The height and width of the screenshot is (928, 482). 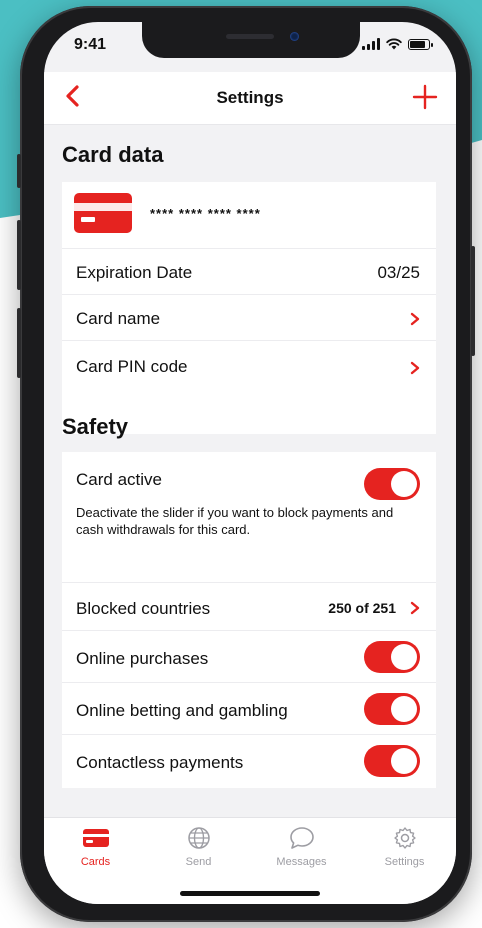 I want to click on contactless-payments-toggle, so click(x=392, y=761).